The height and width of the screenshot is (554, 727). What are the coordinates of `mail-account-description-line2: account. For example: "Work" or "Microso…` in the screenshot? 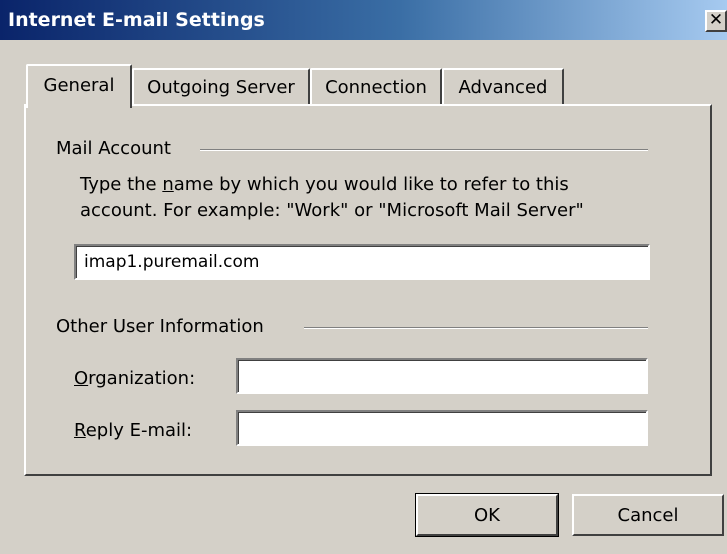 It's located at (332, 210).